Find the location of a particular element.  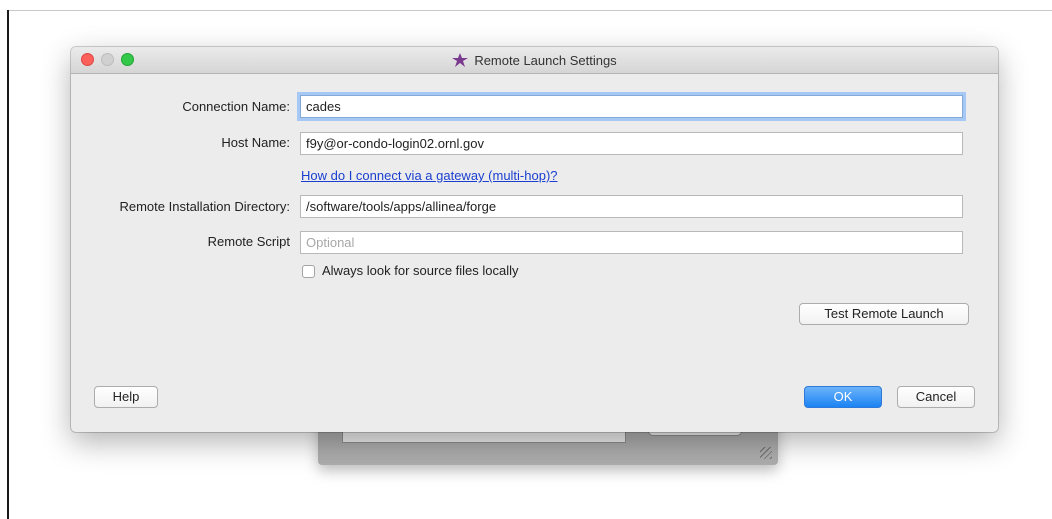

cancel-button: Cancel is located at coordinates (936, 397).